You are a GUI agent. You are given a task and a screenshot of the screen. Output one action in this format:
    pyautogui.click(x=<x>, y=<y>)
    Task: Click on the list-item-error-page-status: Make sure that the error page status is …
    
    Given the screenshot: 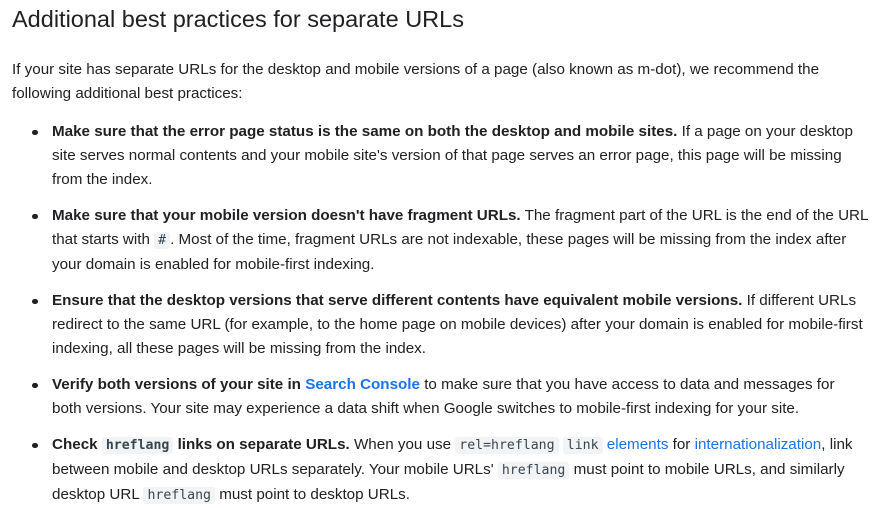 What is the action you would take?
    pyautogui.click(x=440, y=156)
    